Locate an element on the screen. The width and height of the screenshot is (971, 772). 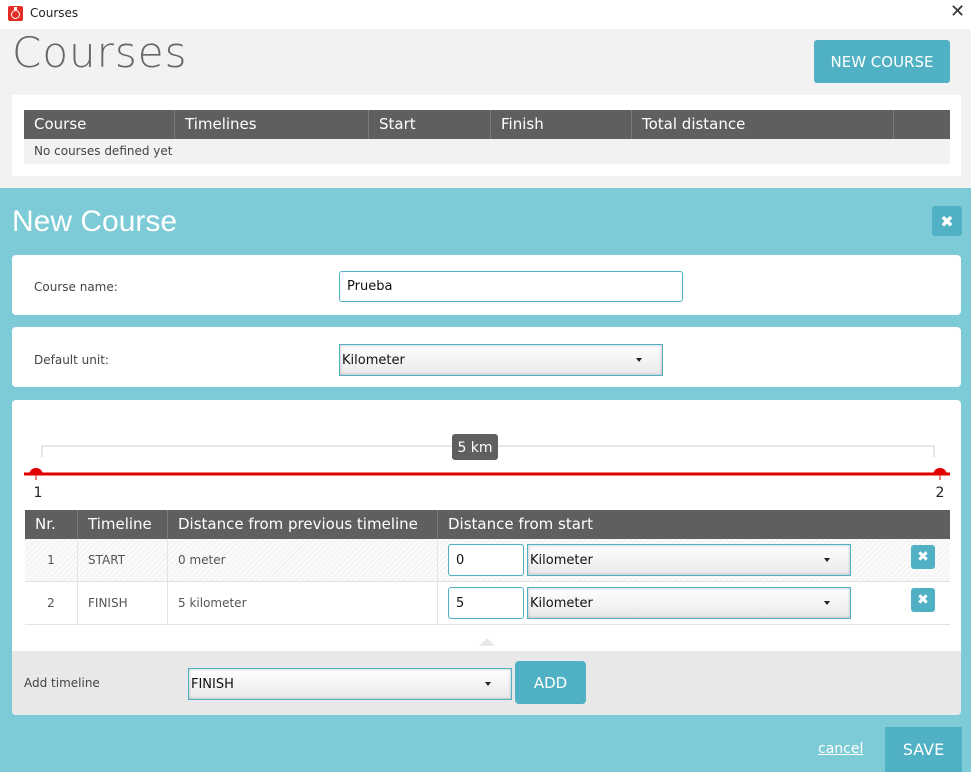
default-unit-value: Kilometer is located at coordinates (373, 360).